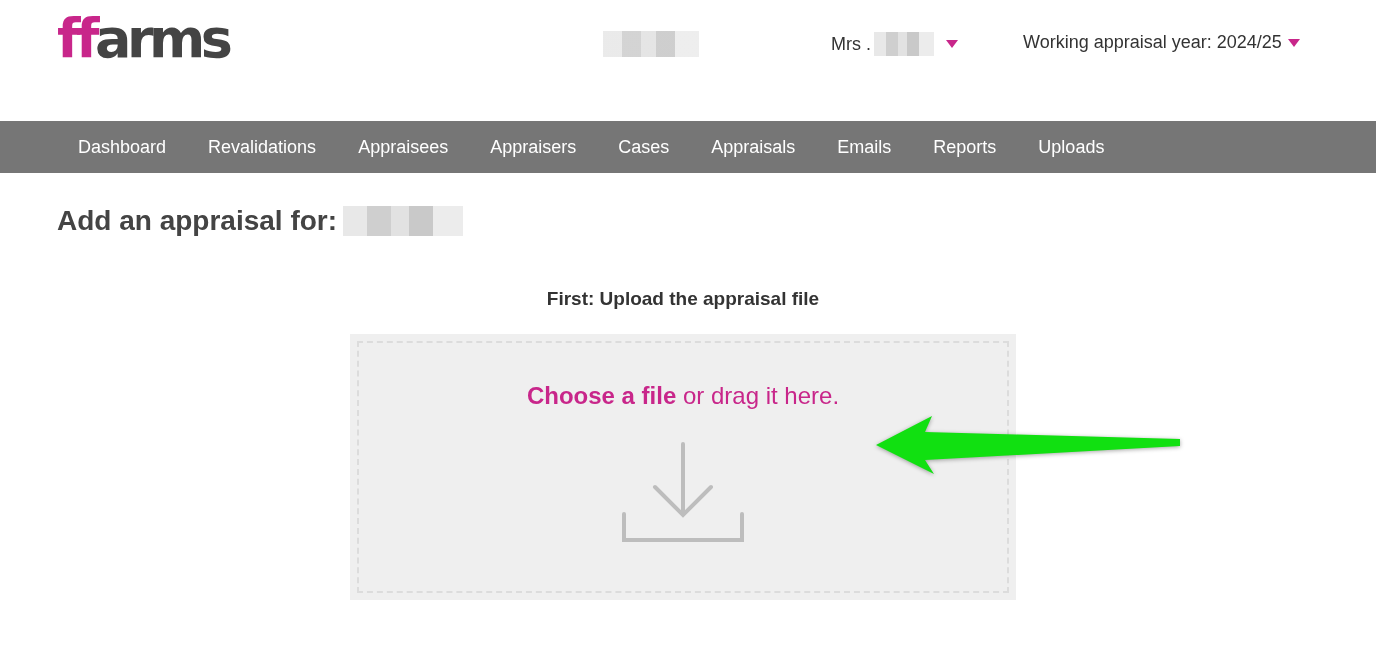  Describe the element at coordinates (533, 147) in the screenshot. I see `nav-link: Appraisers` at that location.